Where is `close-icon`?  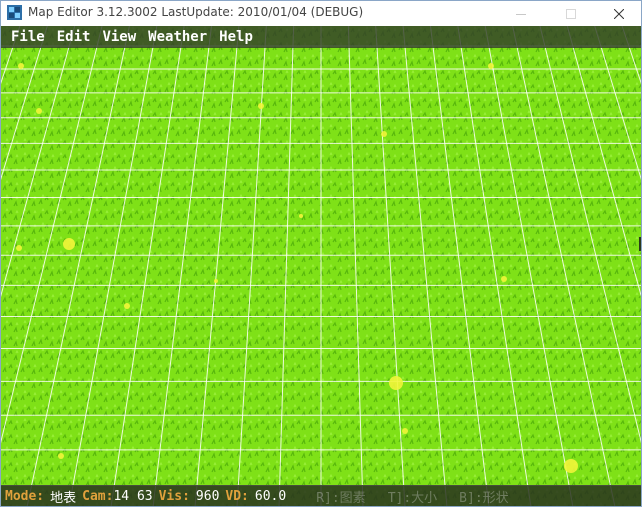
close-icon is located at coordinates (619, 13).